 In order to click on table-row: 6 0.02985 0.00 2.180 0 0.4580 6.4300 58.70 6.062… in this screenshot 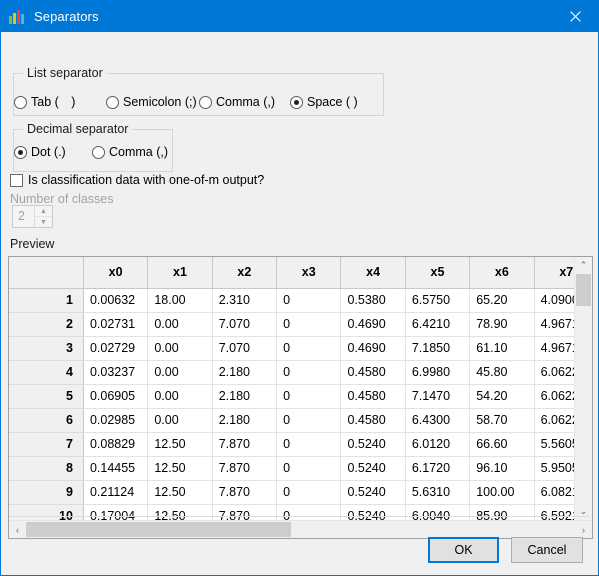, I will do `click(291, 420)`.